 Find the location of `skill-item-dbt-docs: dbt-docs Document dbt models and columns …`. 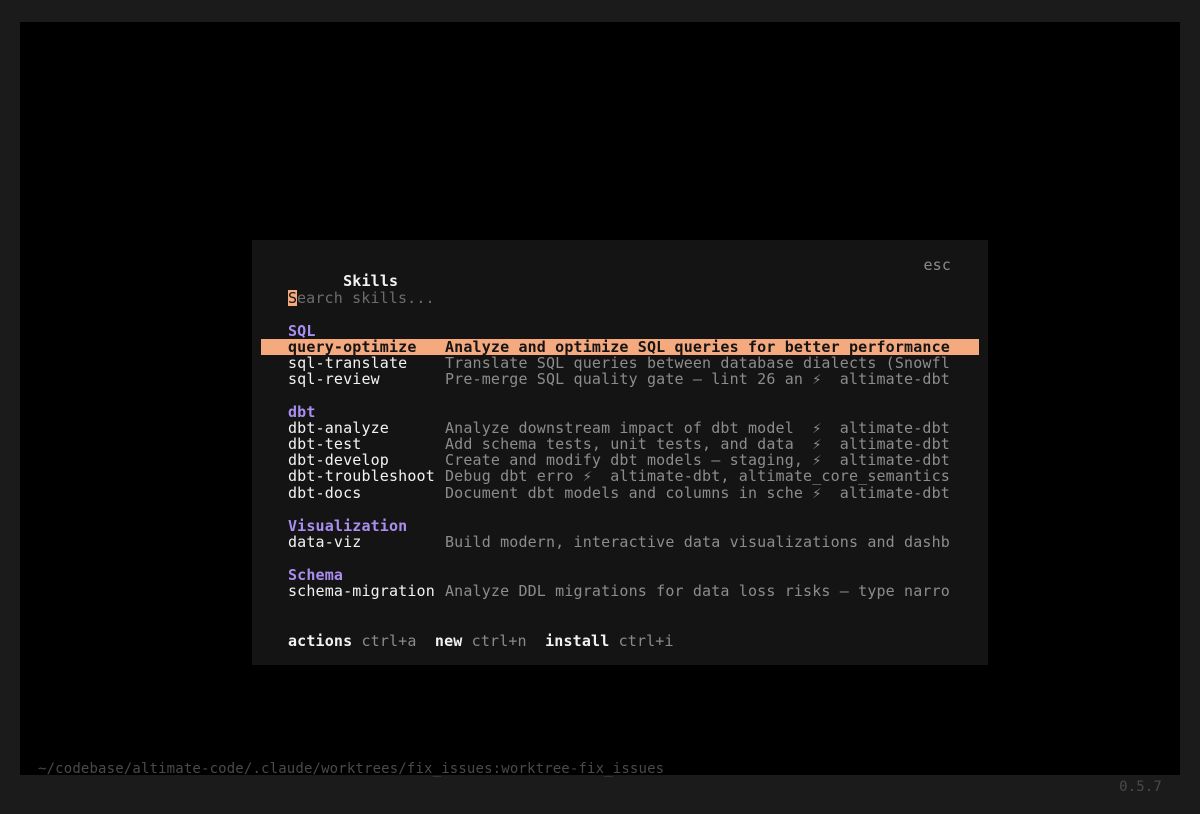

skill-item-dbt-docs: dbt-docs Document dbt models and columns … is located at coordinates (619, 493).